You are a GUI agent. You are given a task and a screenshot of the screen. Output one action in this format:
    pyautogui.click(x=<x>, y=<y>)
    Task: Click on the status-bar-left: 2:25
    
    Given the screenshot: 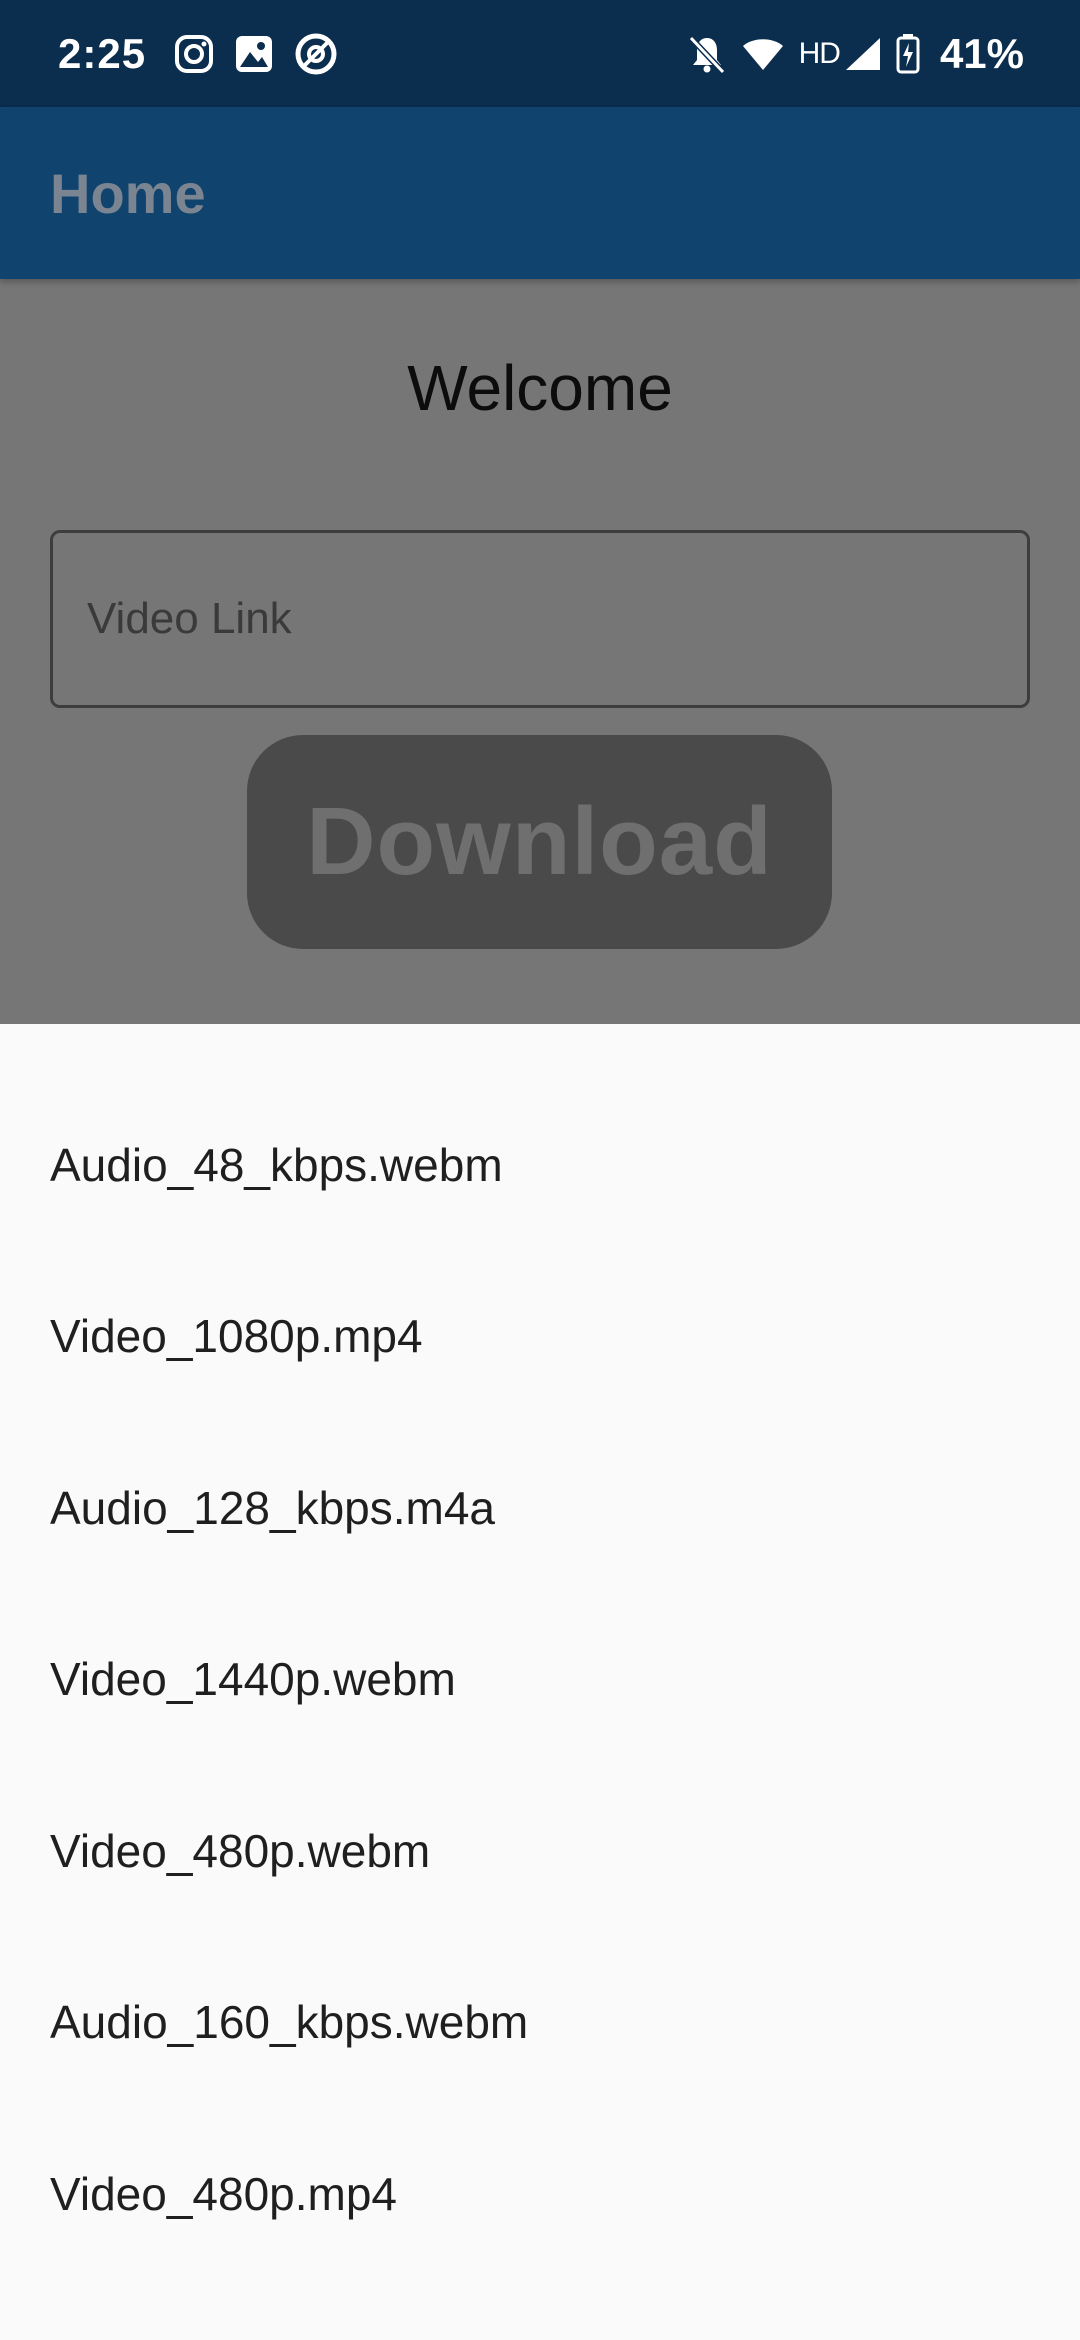 What is the action you would take?
    pyautogui.click(x=208, y=54)
    